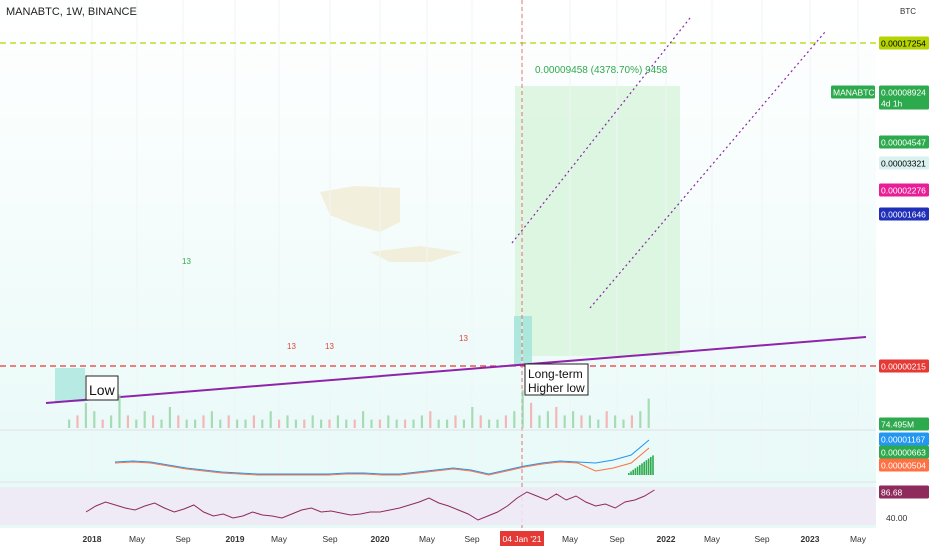 This screenshot has height=555, width=932. What do you see at coordinates (892, 104) in the screenshot?
I see `price-tag-text: 4d 1h` at bounding box center [892, 104].